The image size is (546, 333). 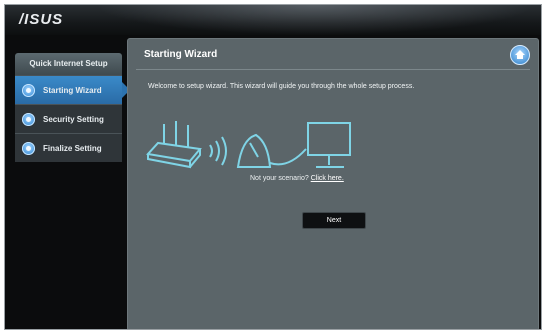 What do you see at coordinates (288, 157) in the screenshot?
I see `cable-icon` at bounding box center [288, 157].